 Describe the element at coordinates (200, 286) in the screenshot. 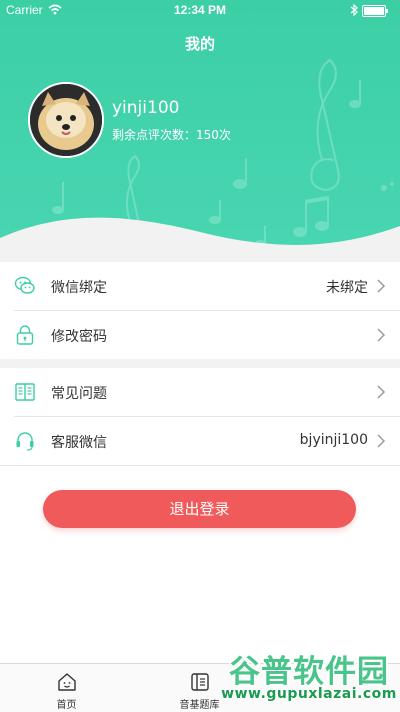

I see `menu-item-wechat-binding: 微信绑定 未绑定` at that location.